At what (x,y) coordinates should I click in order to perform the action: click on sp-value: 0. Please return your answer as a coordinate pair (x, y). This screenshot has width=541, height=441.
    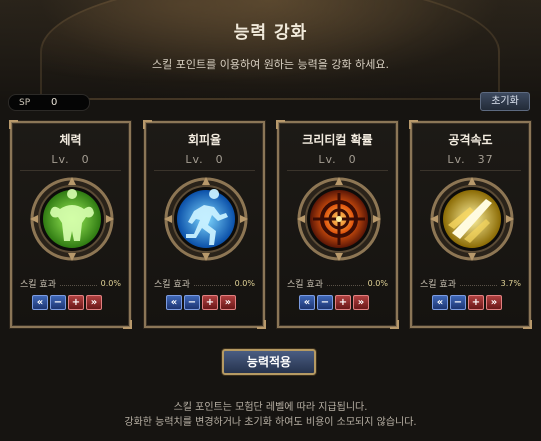
    Looking at the image, I should click on (54, 102).